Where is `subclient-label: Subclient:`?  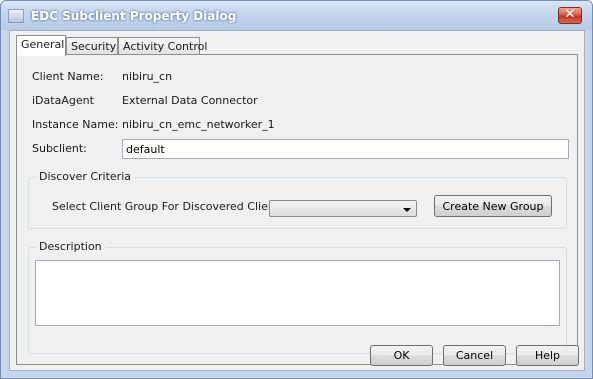
subclient-label: Subclient: is located at coordinates (59, 148).